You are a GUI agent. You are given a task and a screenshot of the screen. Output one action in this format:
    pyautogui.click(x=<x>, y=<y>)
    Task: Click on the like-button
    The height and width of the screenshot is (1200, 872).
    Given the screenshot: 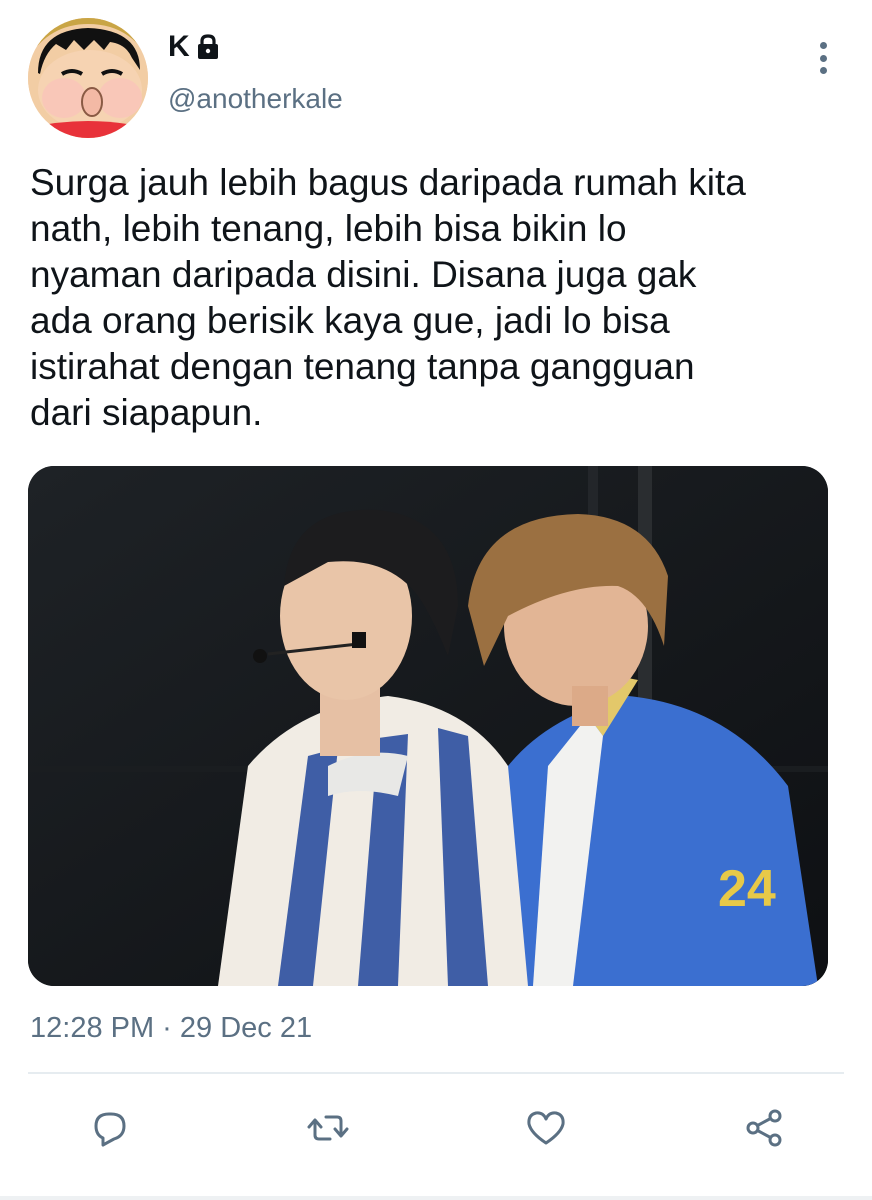 What is the action you would take?
    pyautogui.click(x=546, y=1128)
    